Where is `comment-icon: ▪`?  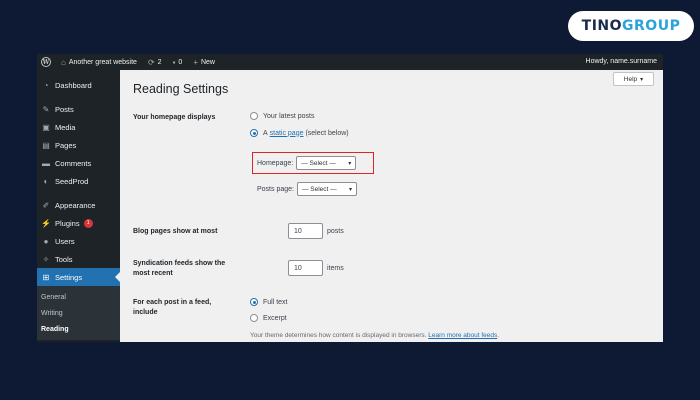
comment-icon: ▪ is located at coordinates (174, 62).